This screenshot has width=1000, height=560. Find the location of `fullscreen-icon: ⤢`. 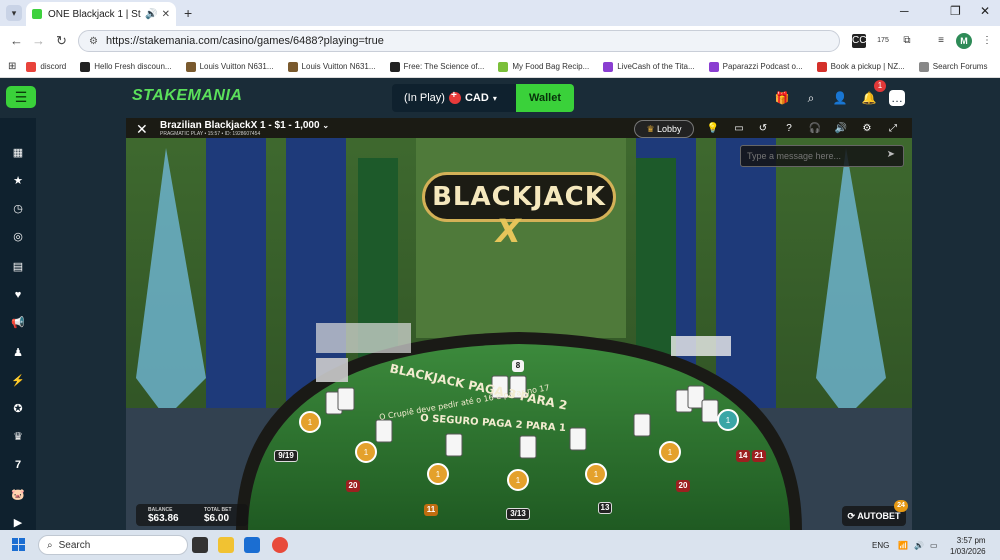

fullscreen-icon: ⤢ is located at coordinates (893, 129).